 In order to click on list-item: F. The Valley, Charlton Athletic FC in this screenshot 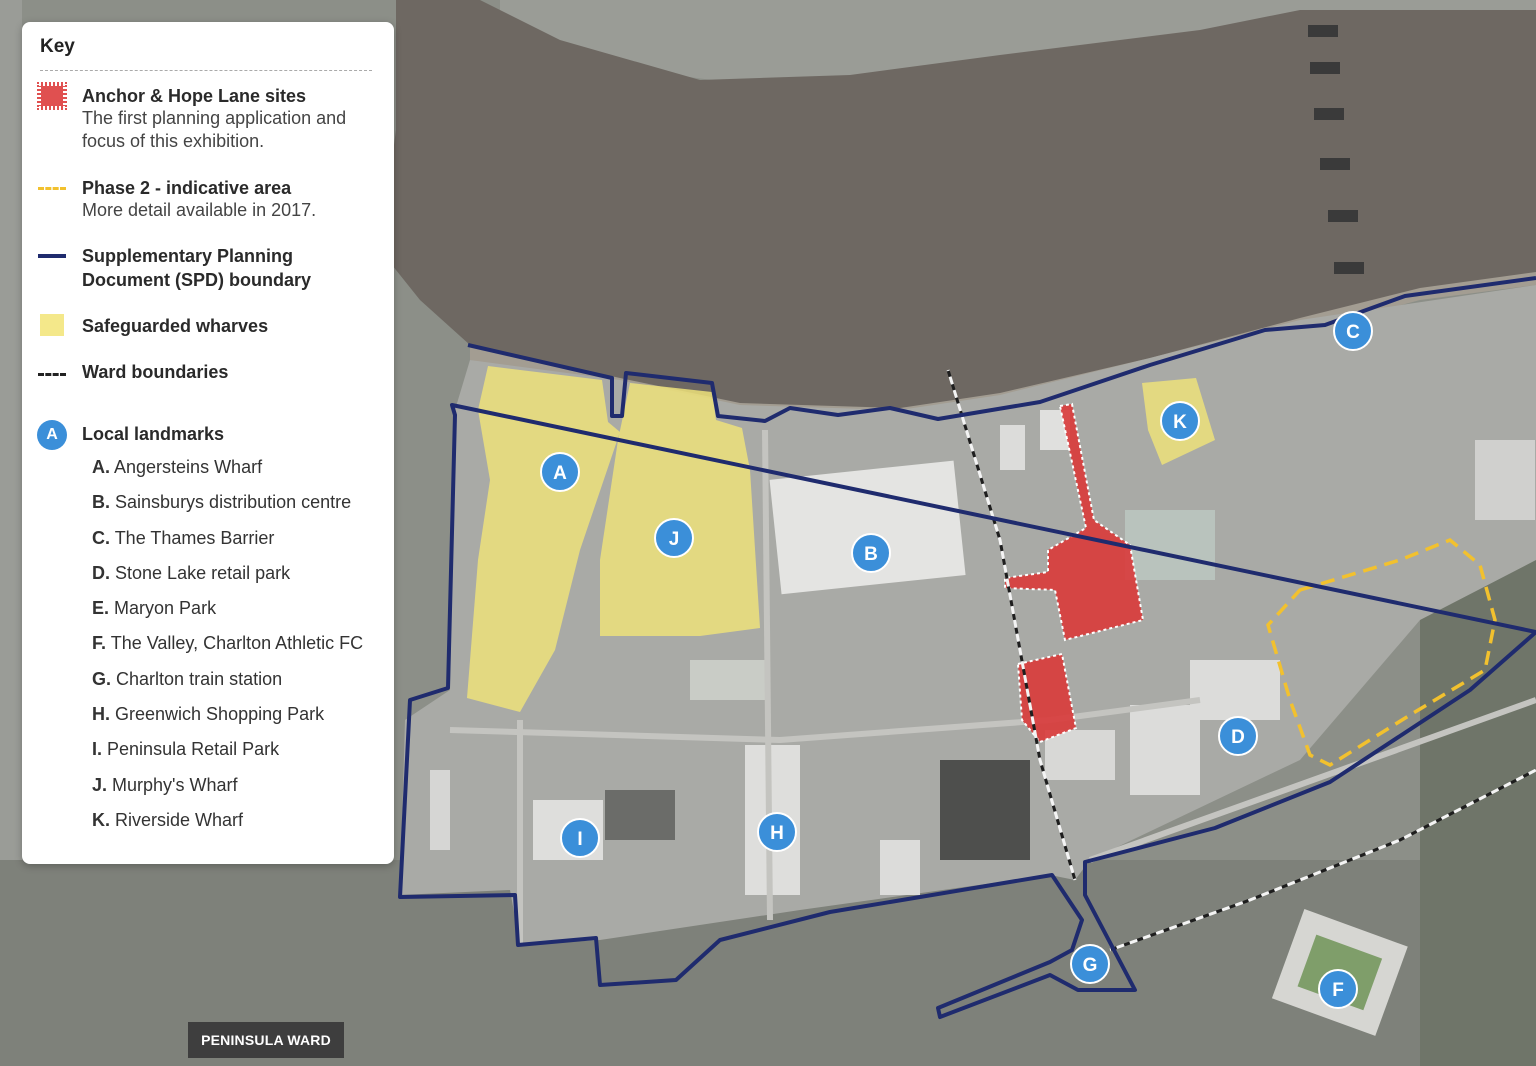, I will do `click(228, 643)`.